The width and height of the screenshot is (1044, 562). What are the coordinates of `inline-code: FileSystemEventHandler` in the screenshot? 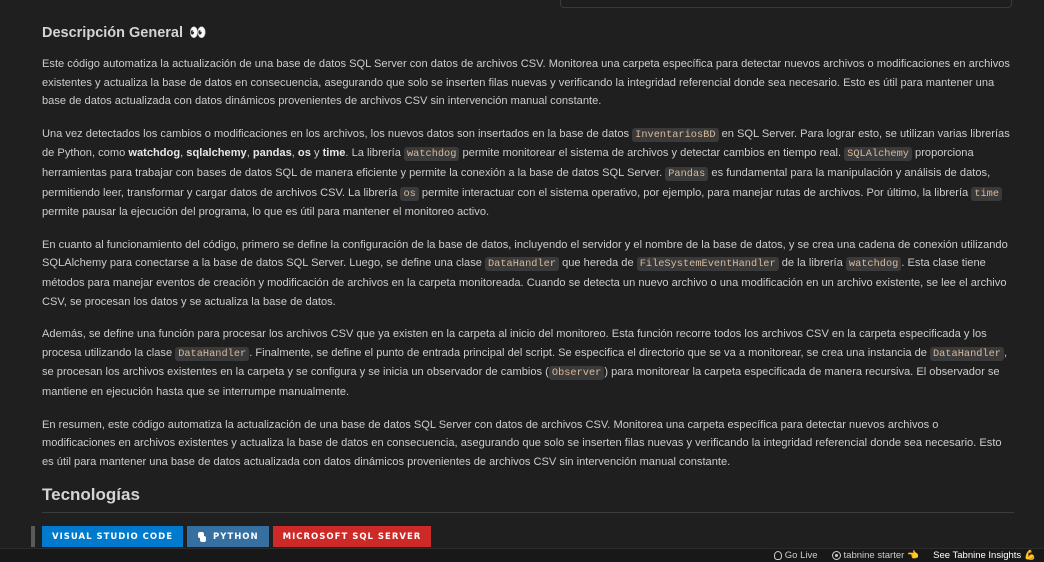 It's located at (707, 264).